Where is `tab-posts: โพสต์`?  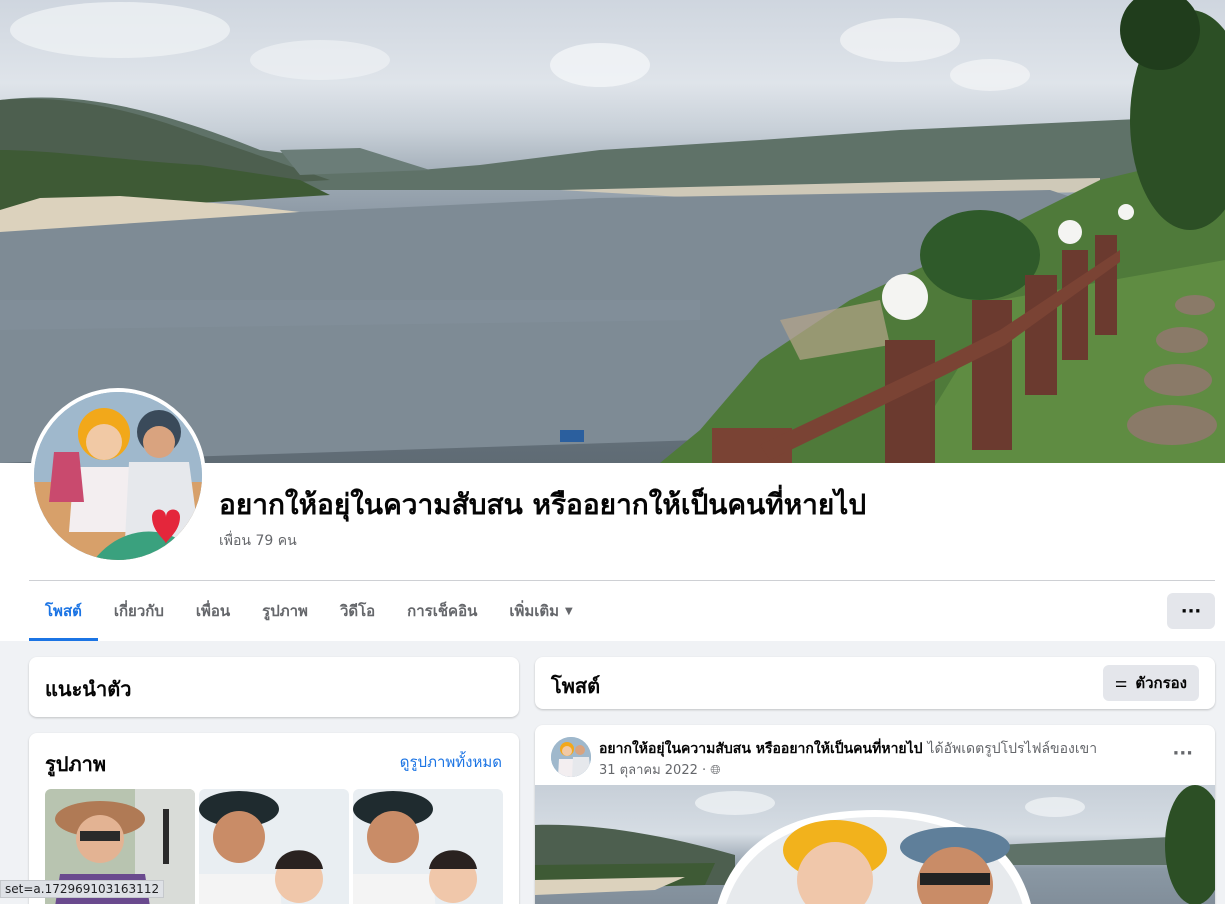 tab-posts: โพสต์ is located at coordinates (63, 611).